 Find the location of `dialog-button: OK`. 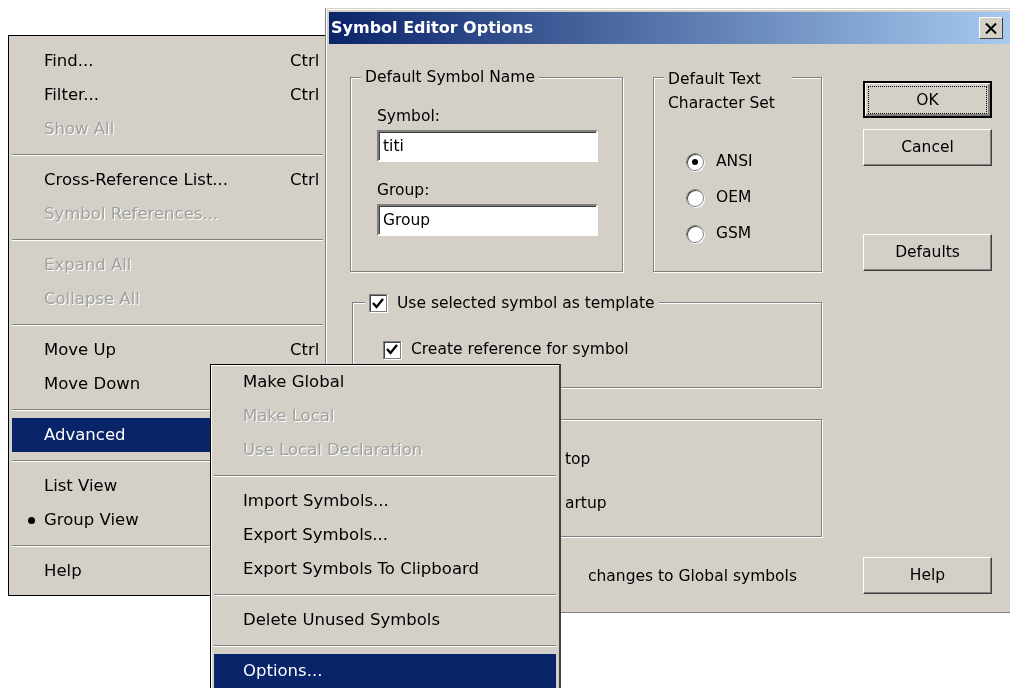

dialog-button: OK is located at coordinates (927, 99).